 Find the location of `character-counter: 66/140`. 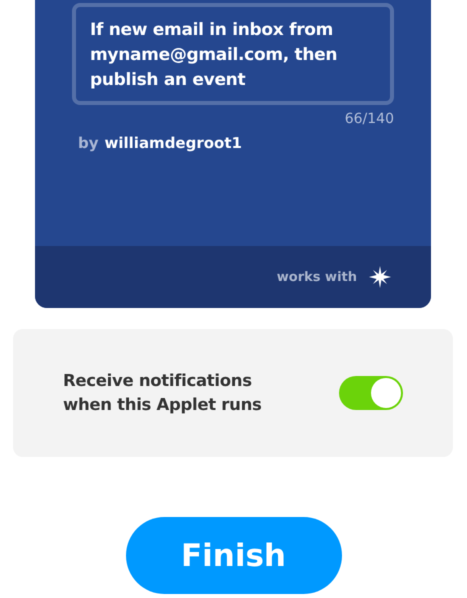

character-counter: 66/140 is located at coordinates (369, 119).